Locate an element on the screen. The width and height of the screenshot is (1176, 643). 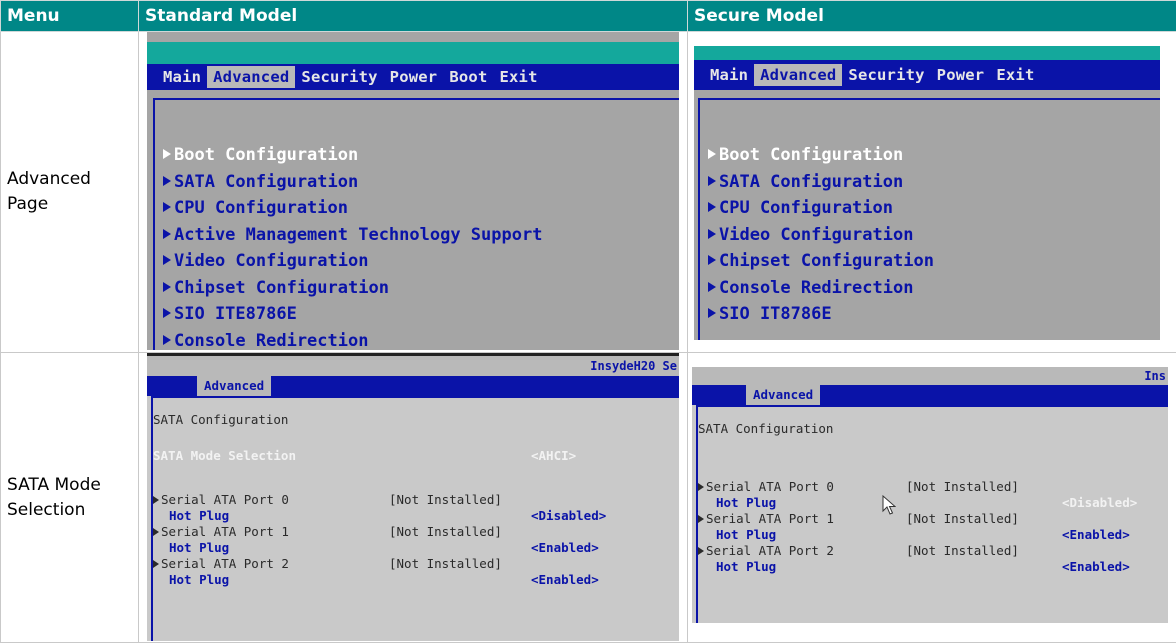
port-1-status: [Not Installed] is located at coordinates (962, 518).